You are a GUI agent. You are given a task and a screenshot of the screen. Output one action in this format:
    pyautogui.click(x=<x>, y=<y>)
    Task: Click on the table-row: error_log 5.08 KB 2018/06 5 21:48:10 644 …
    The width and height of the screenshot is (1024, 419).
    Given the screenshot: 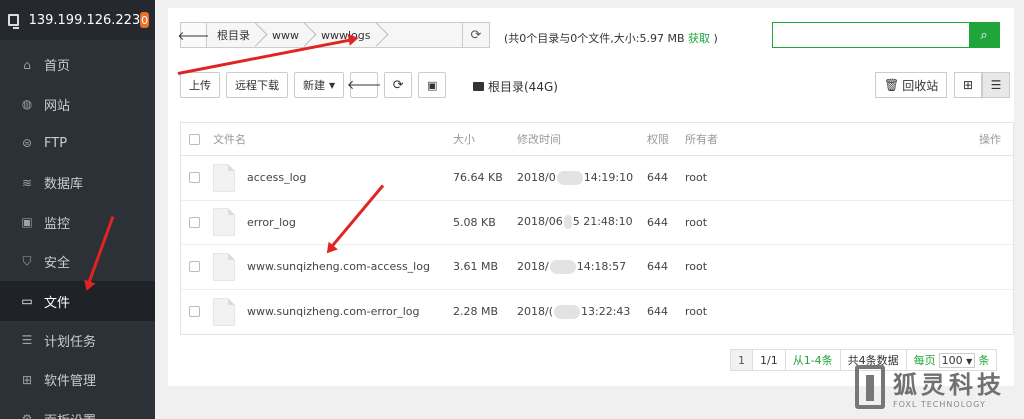 What is the action you would take?
    pyautogui.click(x=597, y=223)
    